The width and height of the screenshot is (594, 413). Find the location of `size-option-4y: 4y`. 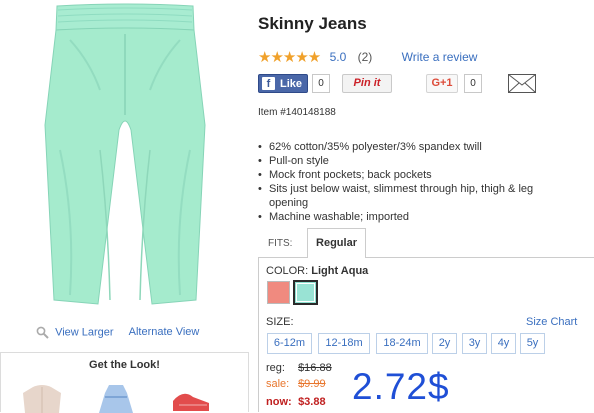

size-option-4y: 4y is located at coordinates (503, 343).